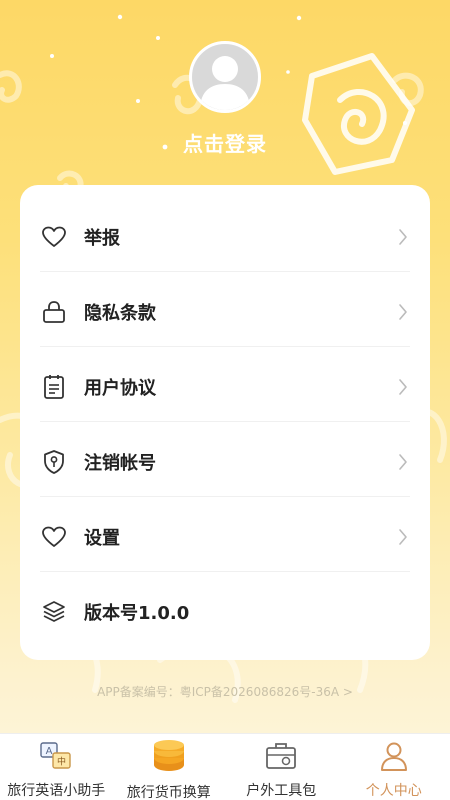 This screenshot has height=800, width=450. What do you see at coordinates (225, 611) in the screenshot?
I see `menu-item-version: 版本号1.0.0` at bounding box center [225, 611].